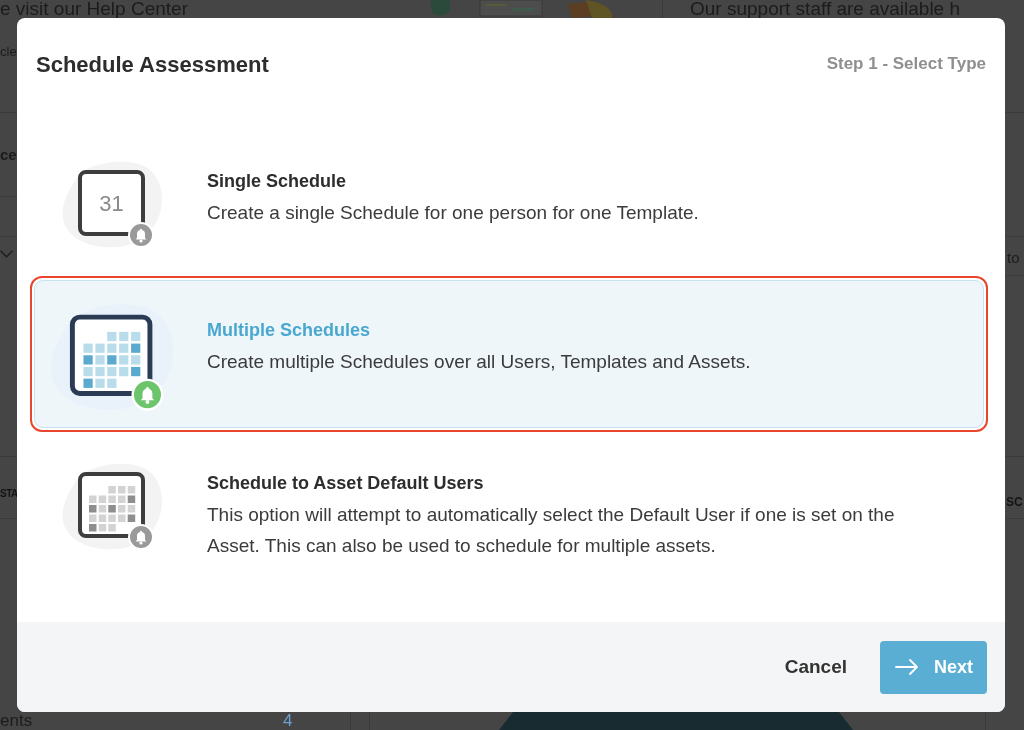 The width and height of the screenshot is (1024, 730). I want to click on step-indicator: Step 1 - Select Type, so click(906, 64).